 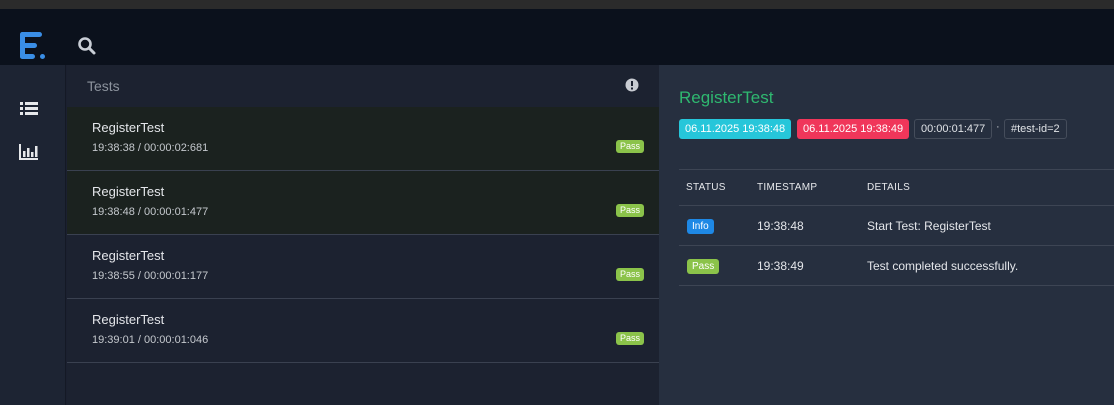 I want to click on window-top-strip, so click(x=557, y=4).